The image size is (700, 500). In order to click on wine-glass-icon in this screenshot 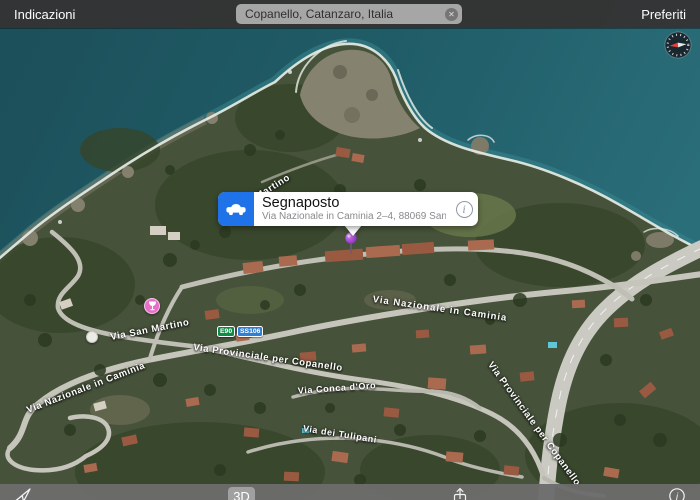, I will do `click(152, 306)`.